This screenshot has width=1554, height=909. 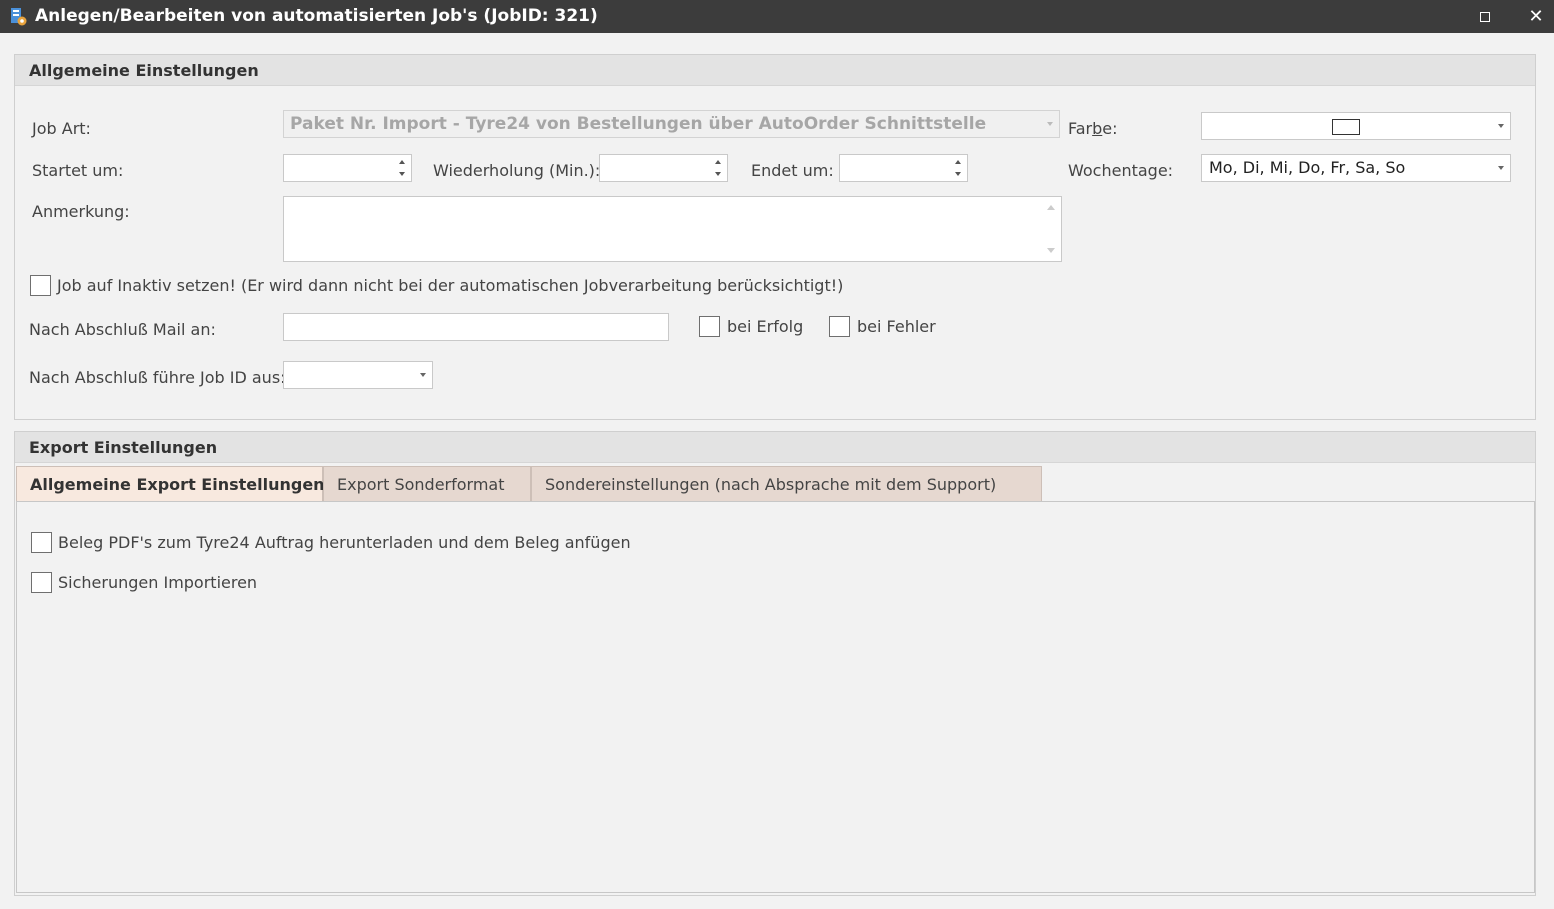 What do you see at coordinates (765, 326) in the screenshot?
I see `bei-erfolg-label: bei Erfolg` at bounding box center [765, 326].